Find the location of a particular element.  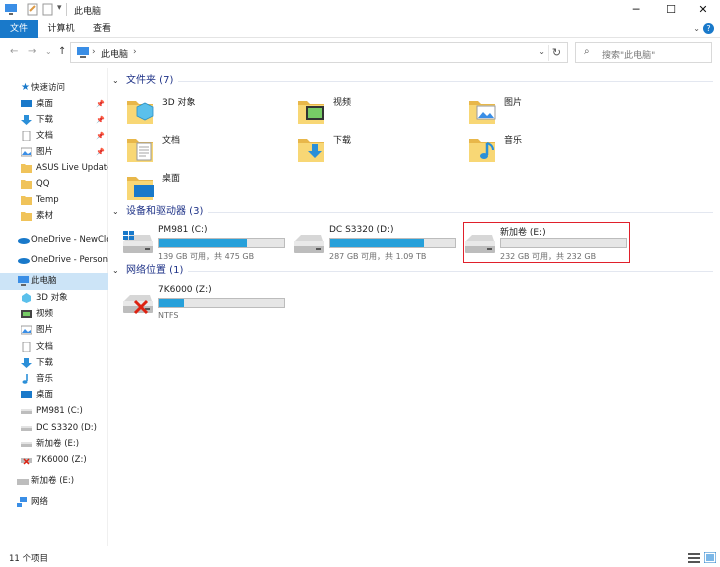

nav-label: DC S3320 (D:) is located at coordinates (66, 427).